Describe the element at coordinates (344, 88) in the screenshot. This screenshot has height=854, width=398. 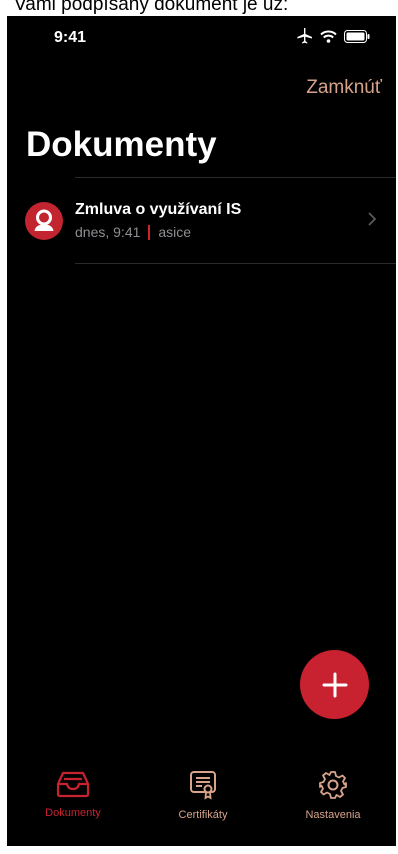
I see `lock-button: Zamknúť` at that location.